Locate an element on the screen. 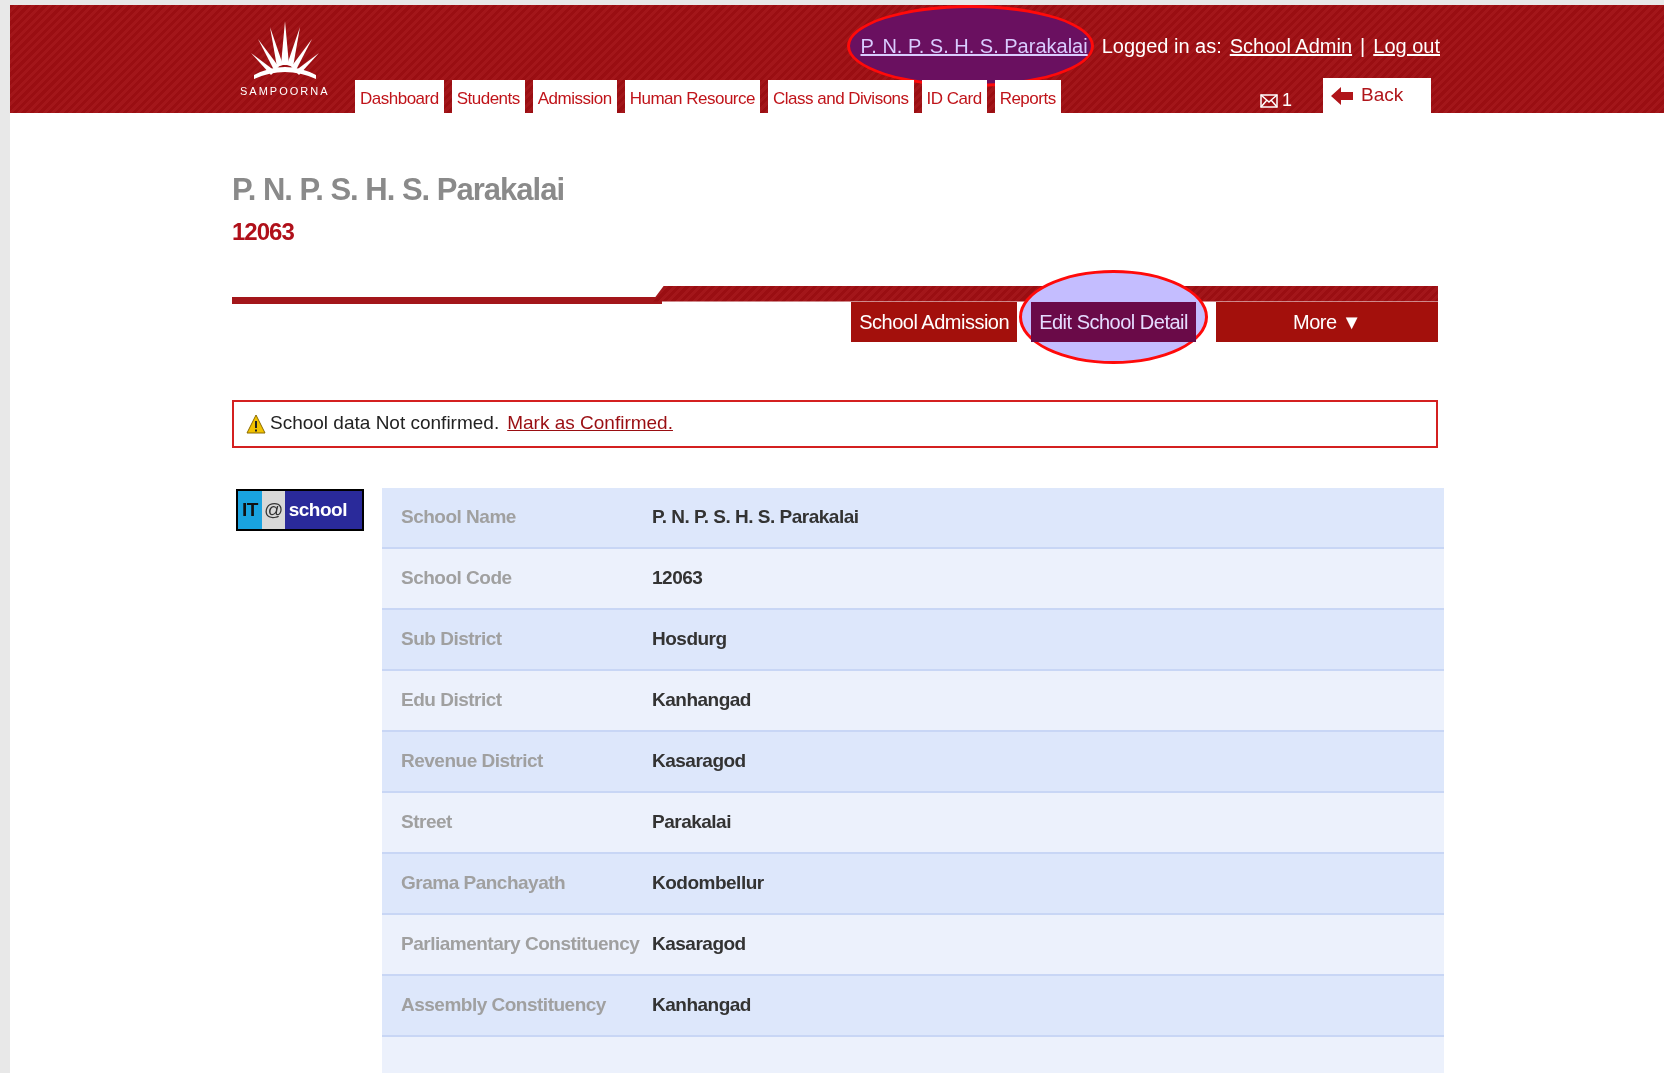 This screenshot has width=1664, height=1073. alert-message: School data Not confirmed. is located at coordinates (385, 423).